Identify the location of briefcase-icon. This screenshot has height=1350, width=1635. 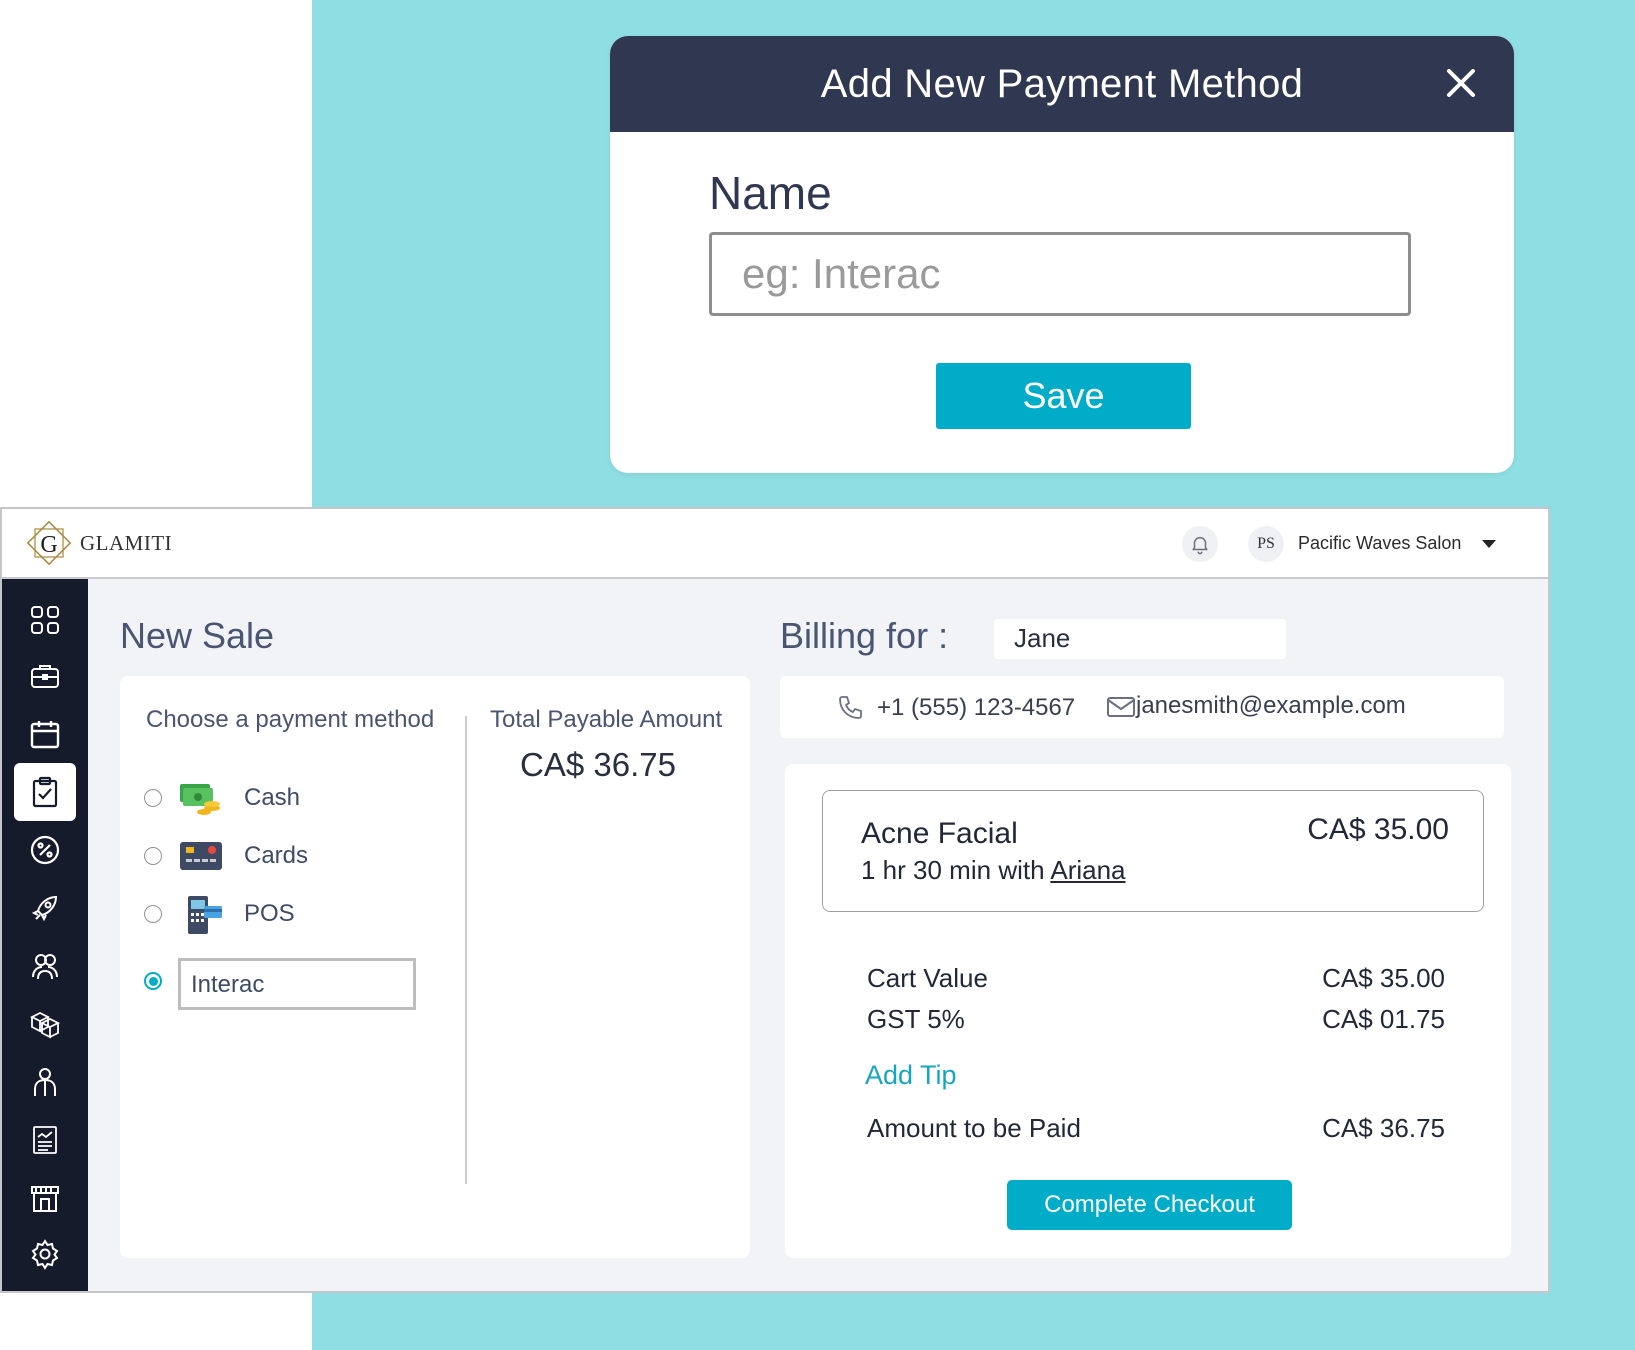
(45, 676).